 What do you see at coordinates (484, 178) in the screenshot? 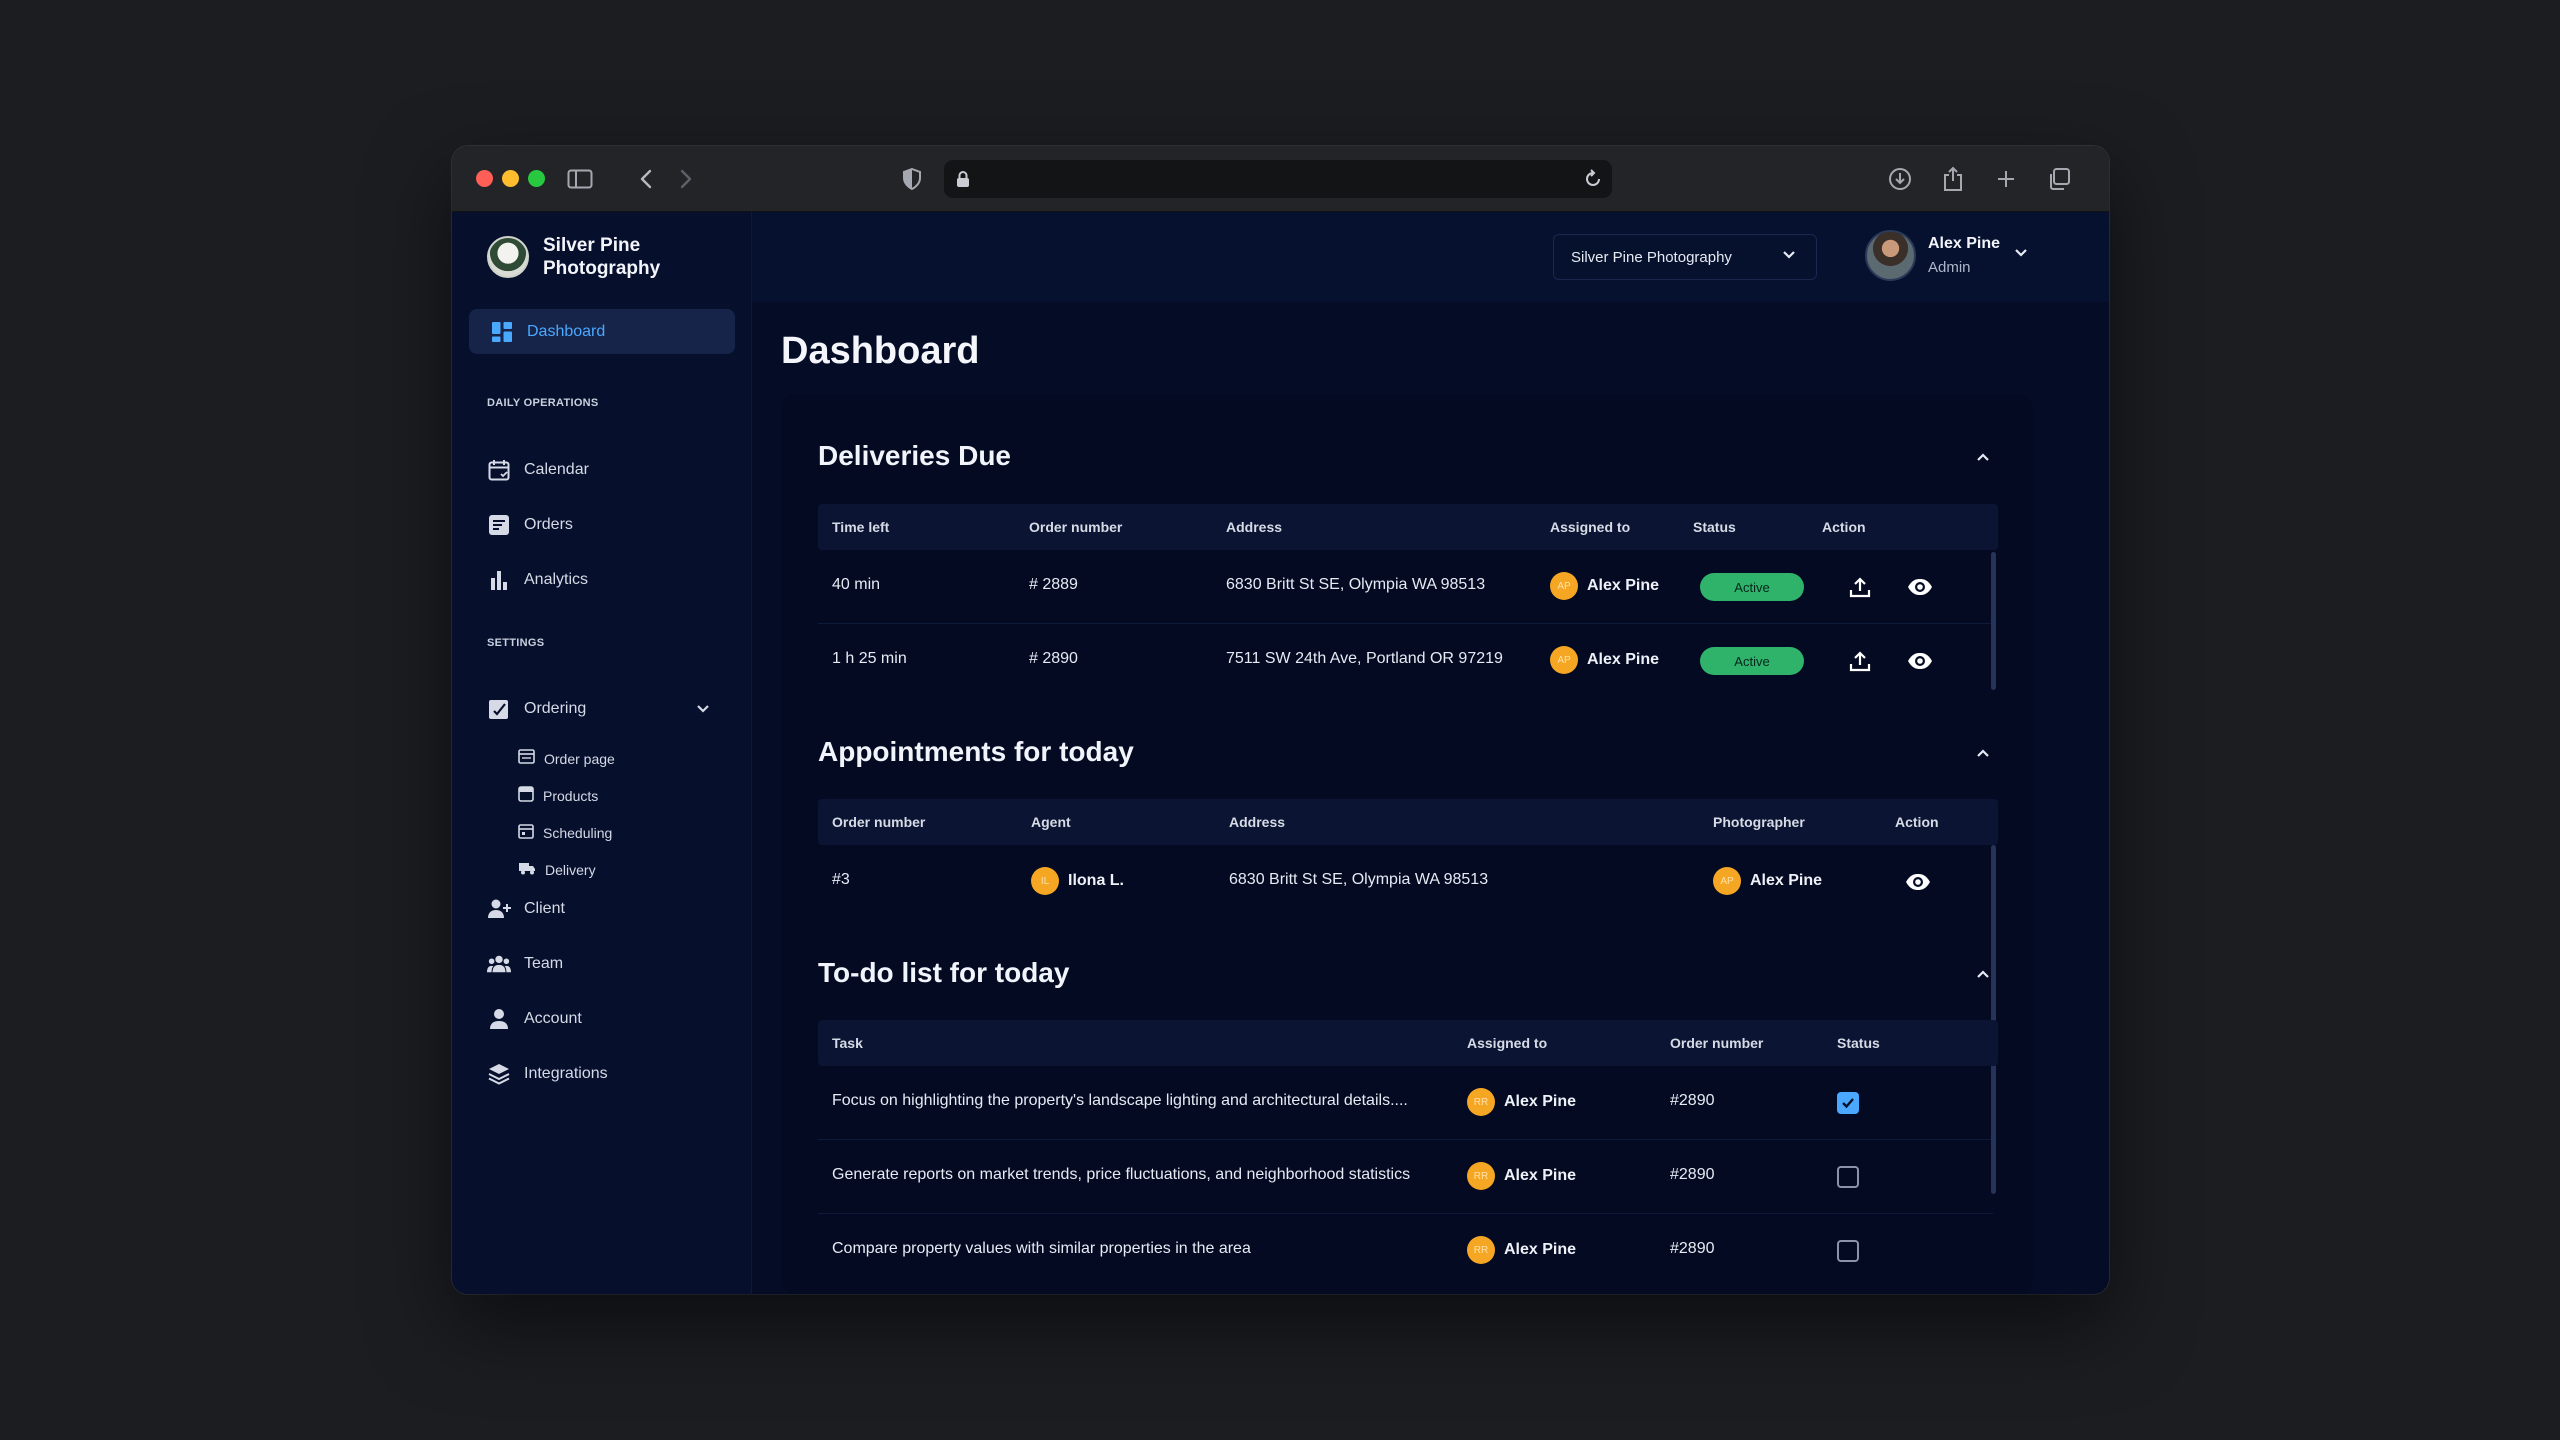
I see `close-window-button` at bounding box center [484, 178].